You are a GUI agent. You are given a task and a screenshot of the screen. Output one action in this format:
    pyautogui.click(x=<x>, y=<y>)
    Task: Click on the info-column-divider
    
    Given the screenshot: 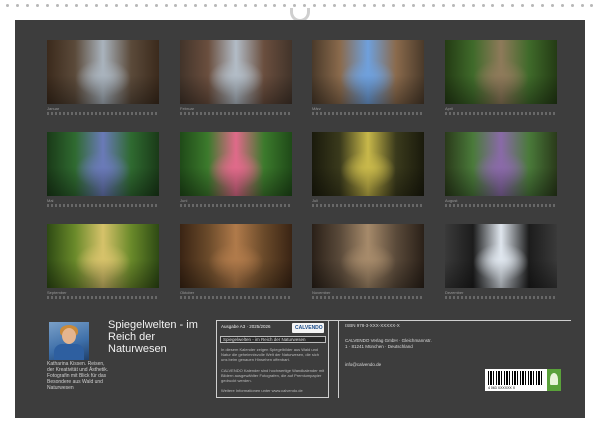 What is the action you would take?
    pyautogui.click(x=338, y=359)
    